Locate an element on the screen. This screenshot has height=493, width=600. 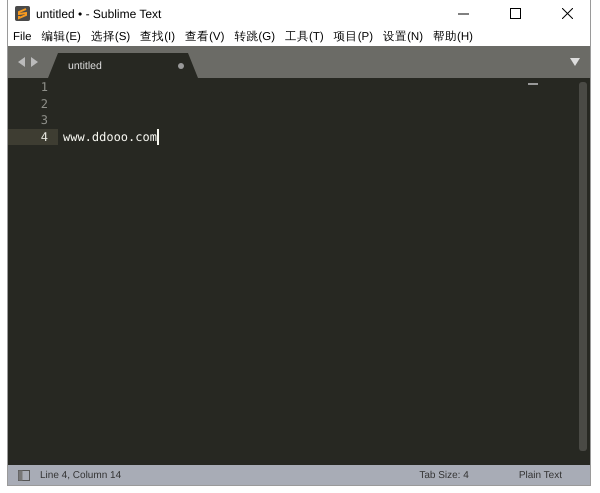
syntax-mode: Plain Text is located at coordinates (540, 475).